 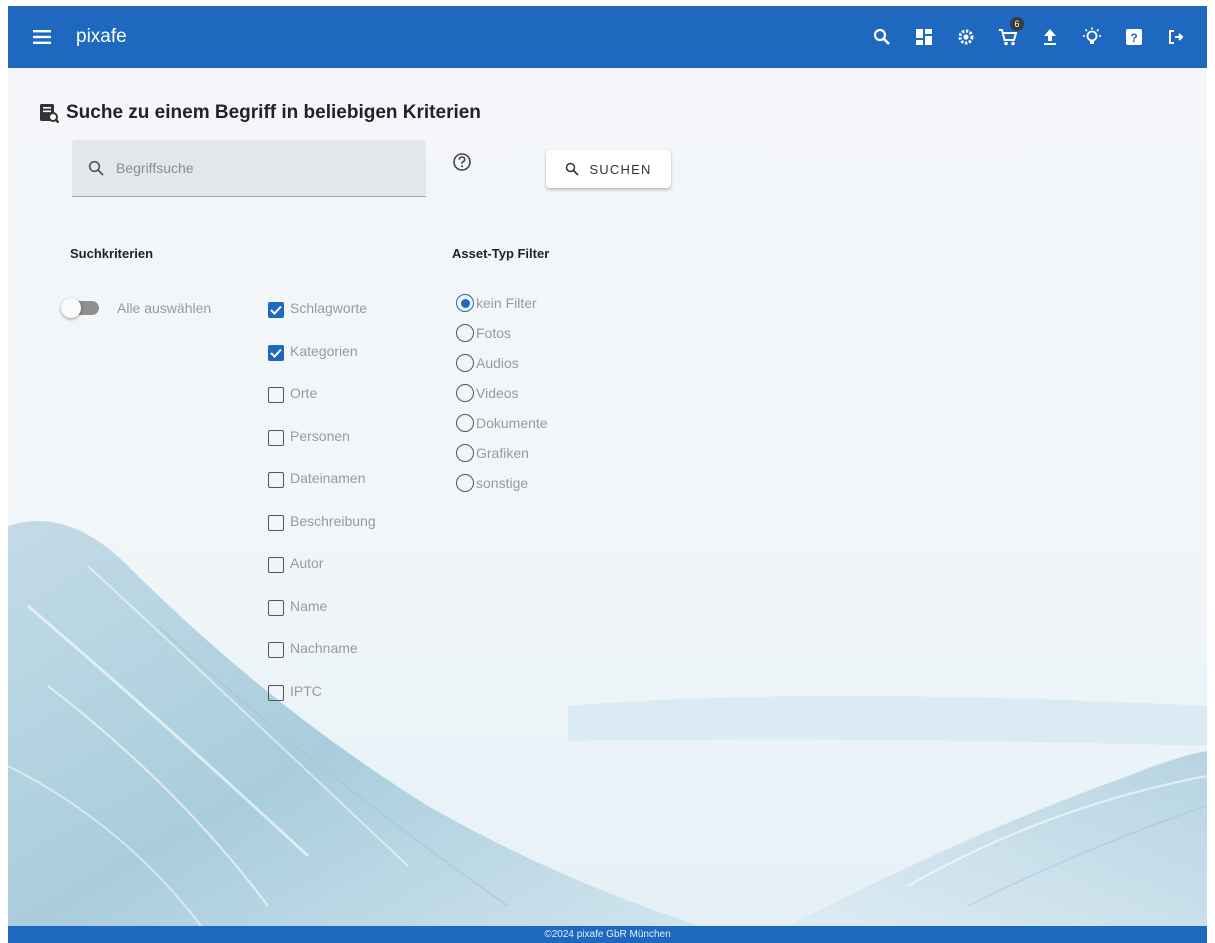 I want to click on asset-type-radio-row: sonstige, so click(x=502, y=489).